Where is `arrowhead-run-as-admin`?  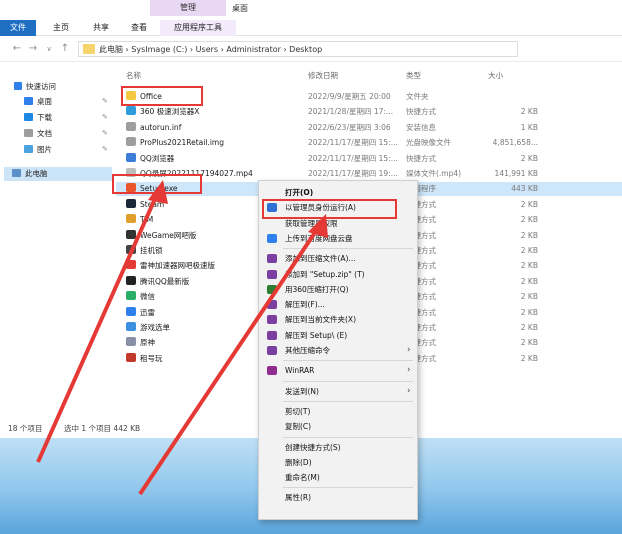
arrowhead-run-as-admin is located at coordinates (318, 226).